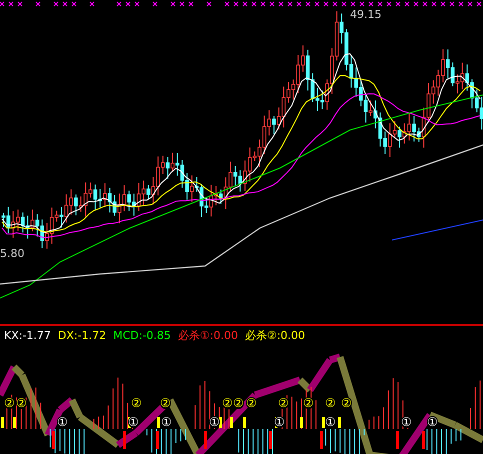  I want to click on indicator-value: MCD:-0.85, so click(142, 336).